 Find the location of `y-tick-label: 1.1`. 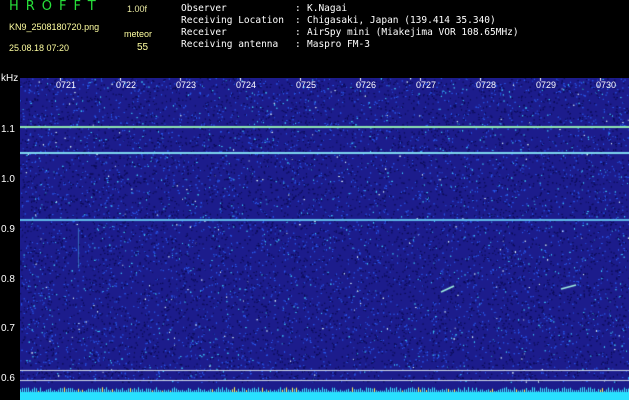

y-tick-label: 1.1 is located at coordinates (8, 129).